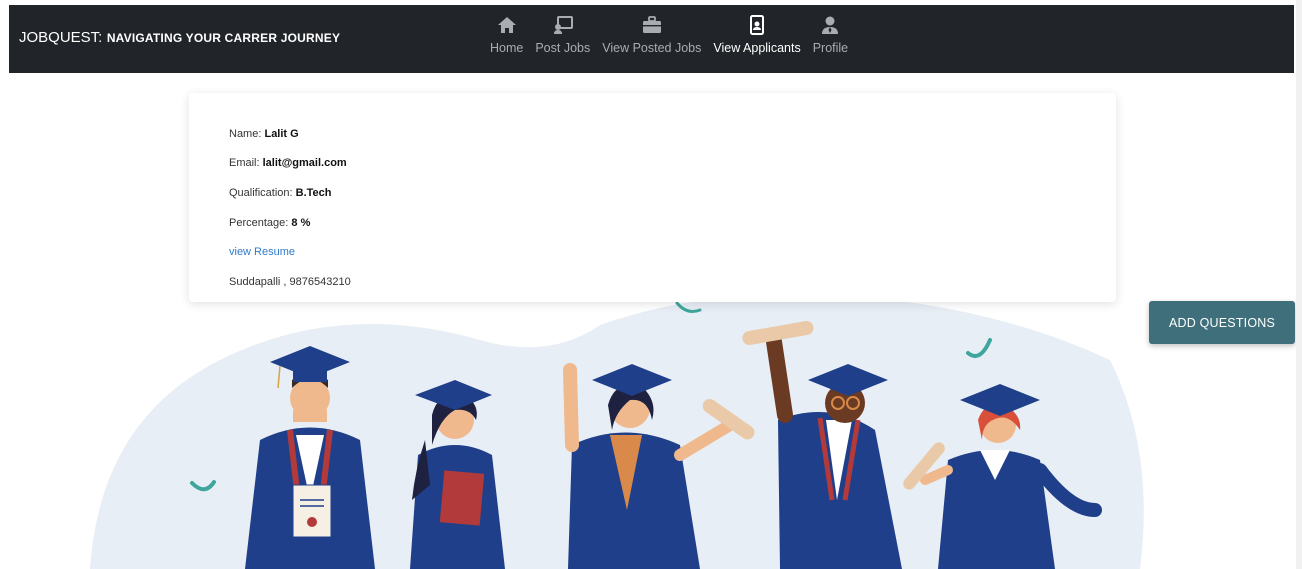  What do you see at coordinates (830, 35) in the screenshot?
I see `nav-item-profile: Profile` at bounding box center [830, 35].